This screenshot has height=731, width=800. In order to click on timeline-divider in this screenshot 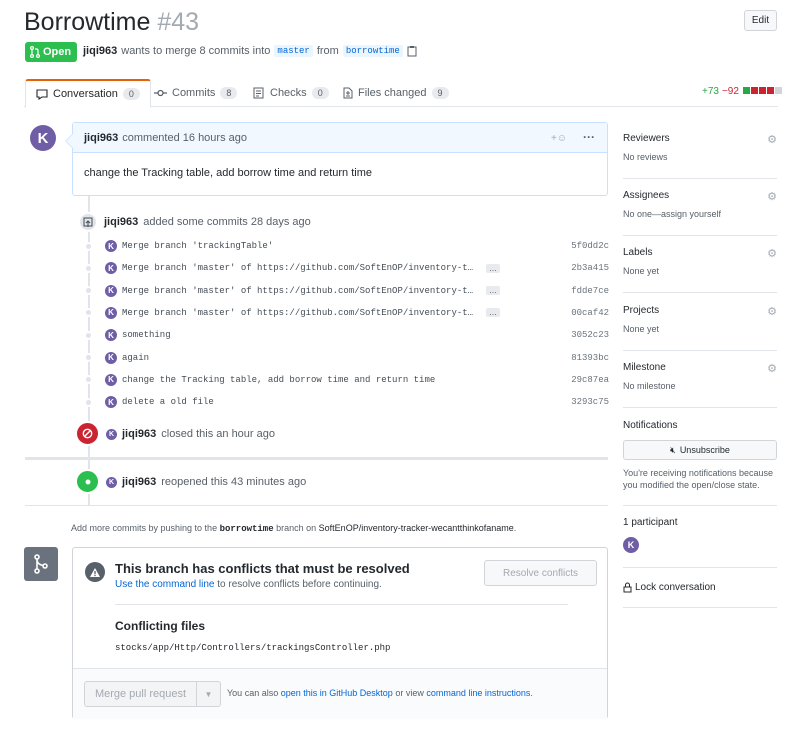, I will do `click(316, 458)`.